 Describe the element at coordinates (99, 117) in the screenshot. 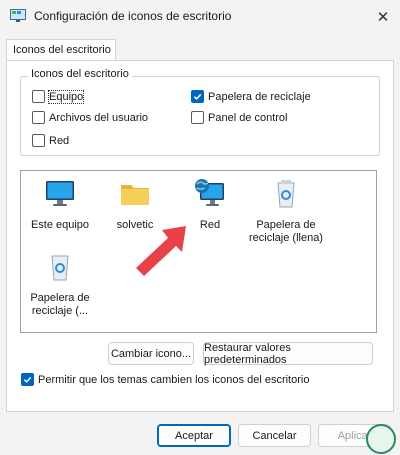

I see `checkbox-label: Archivos del usuario` at that location.